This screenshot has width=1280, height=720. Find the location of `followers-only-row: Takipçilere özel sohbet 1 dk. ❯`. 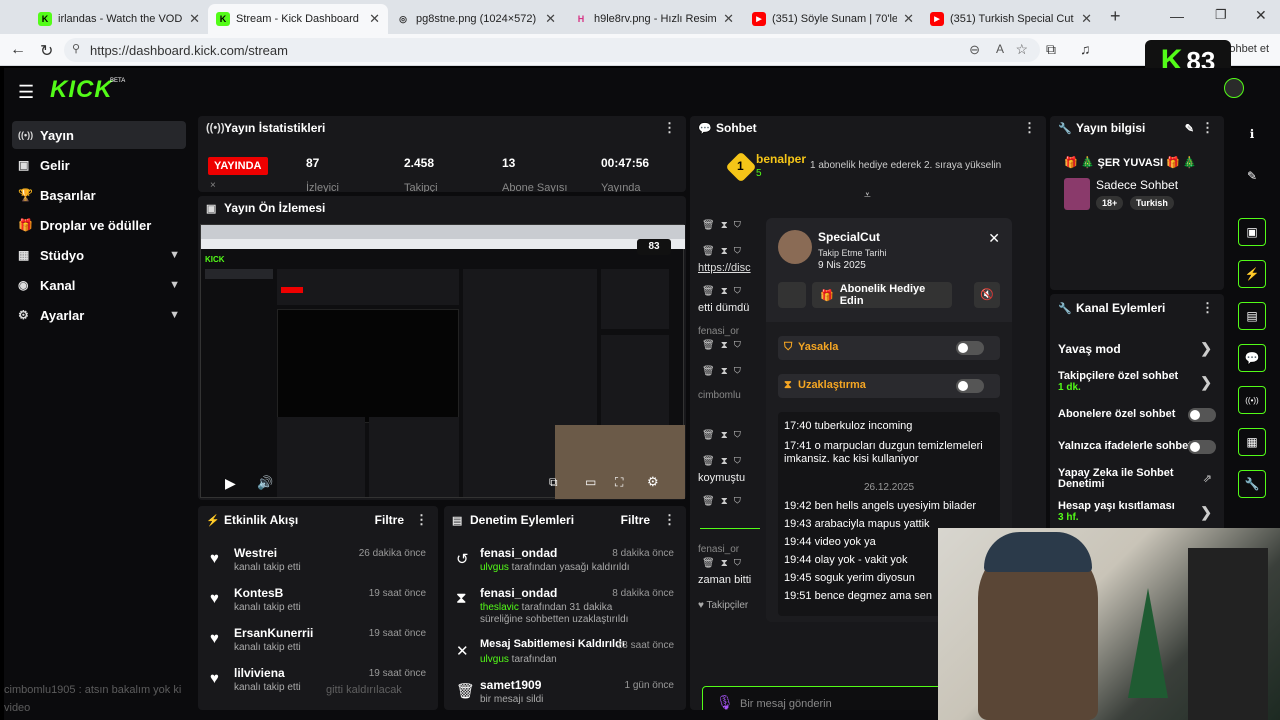

followers-only-row: Takipçilere özel sohbet 1 dk. ❯ is located at coordinates (1137, 381).